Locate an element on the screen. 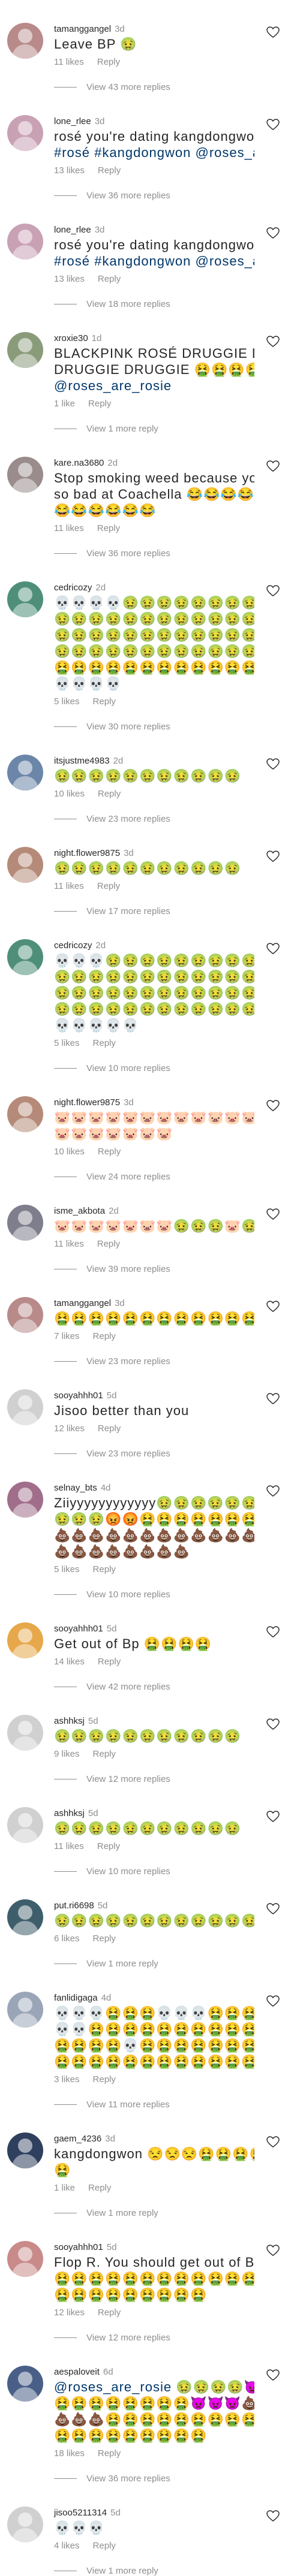 This screenshot has width=288, height=2576. view-more-replies-button: View 23 more replies is located at coordinates (154, 1361).